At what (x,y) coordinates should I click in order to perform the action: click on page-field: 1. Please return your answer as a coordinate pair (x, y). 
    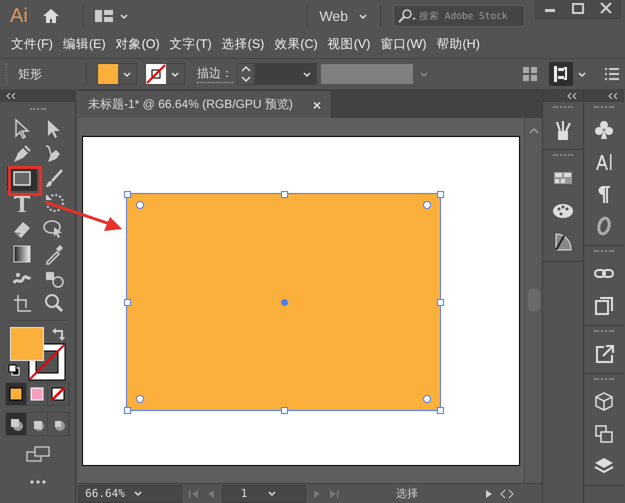
    Looking at the image, I should click on (264, 493).